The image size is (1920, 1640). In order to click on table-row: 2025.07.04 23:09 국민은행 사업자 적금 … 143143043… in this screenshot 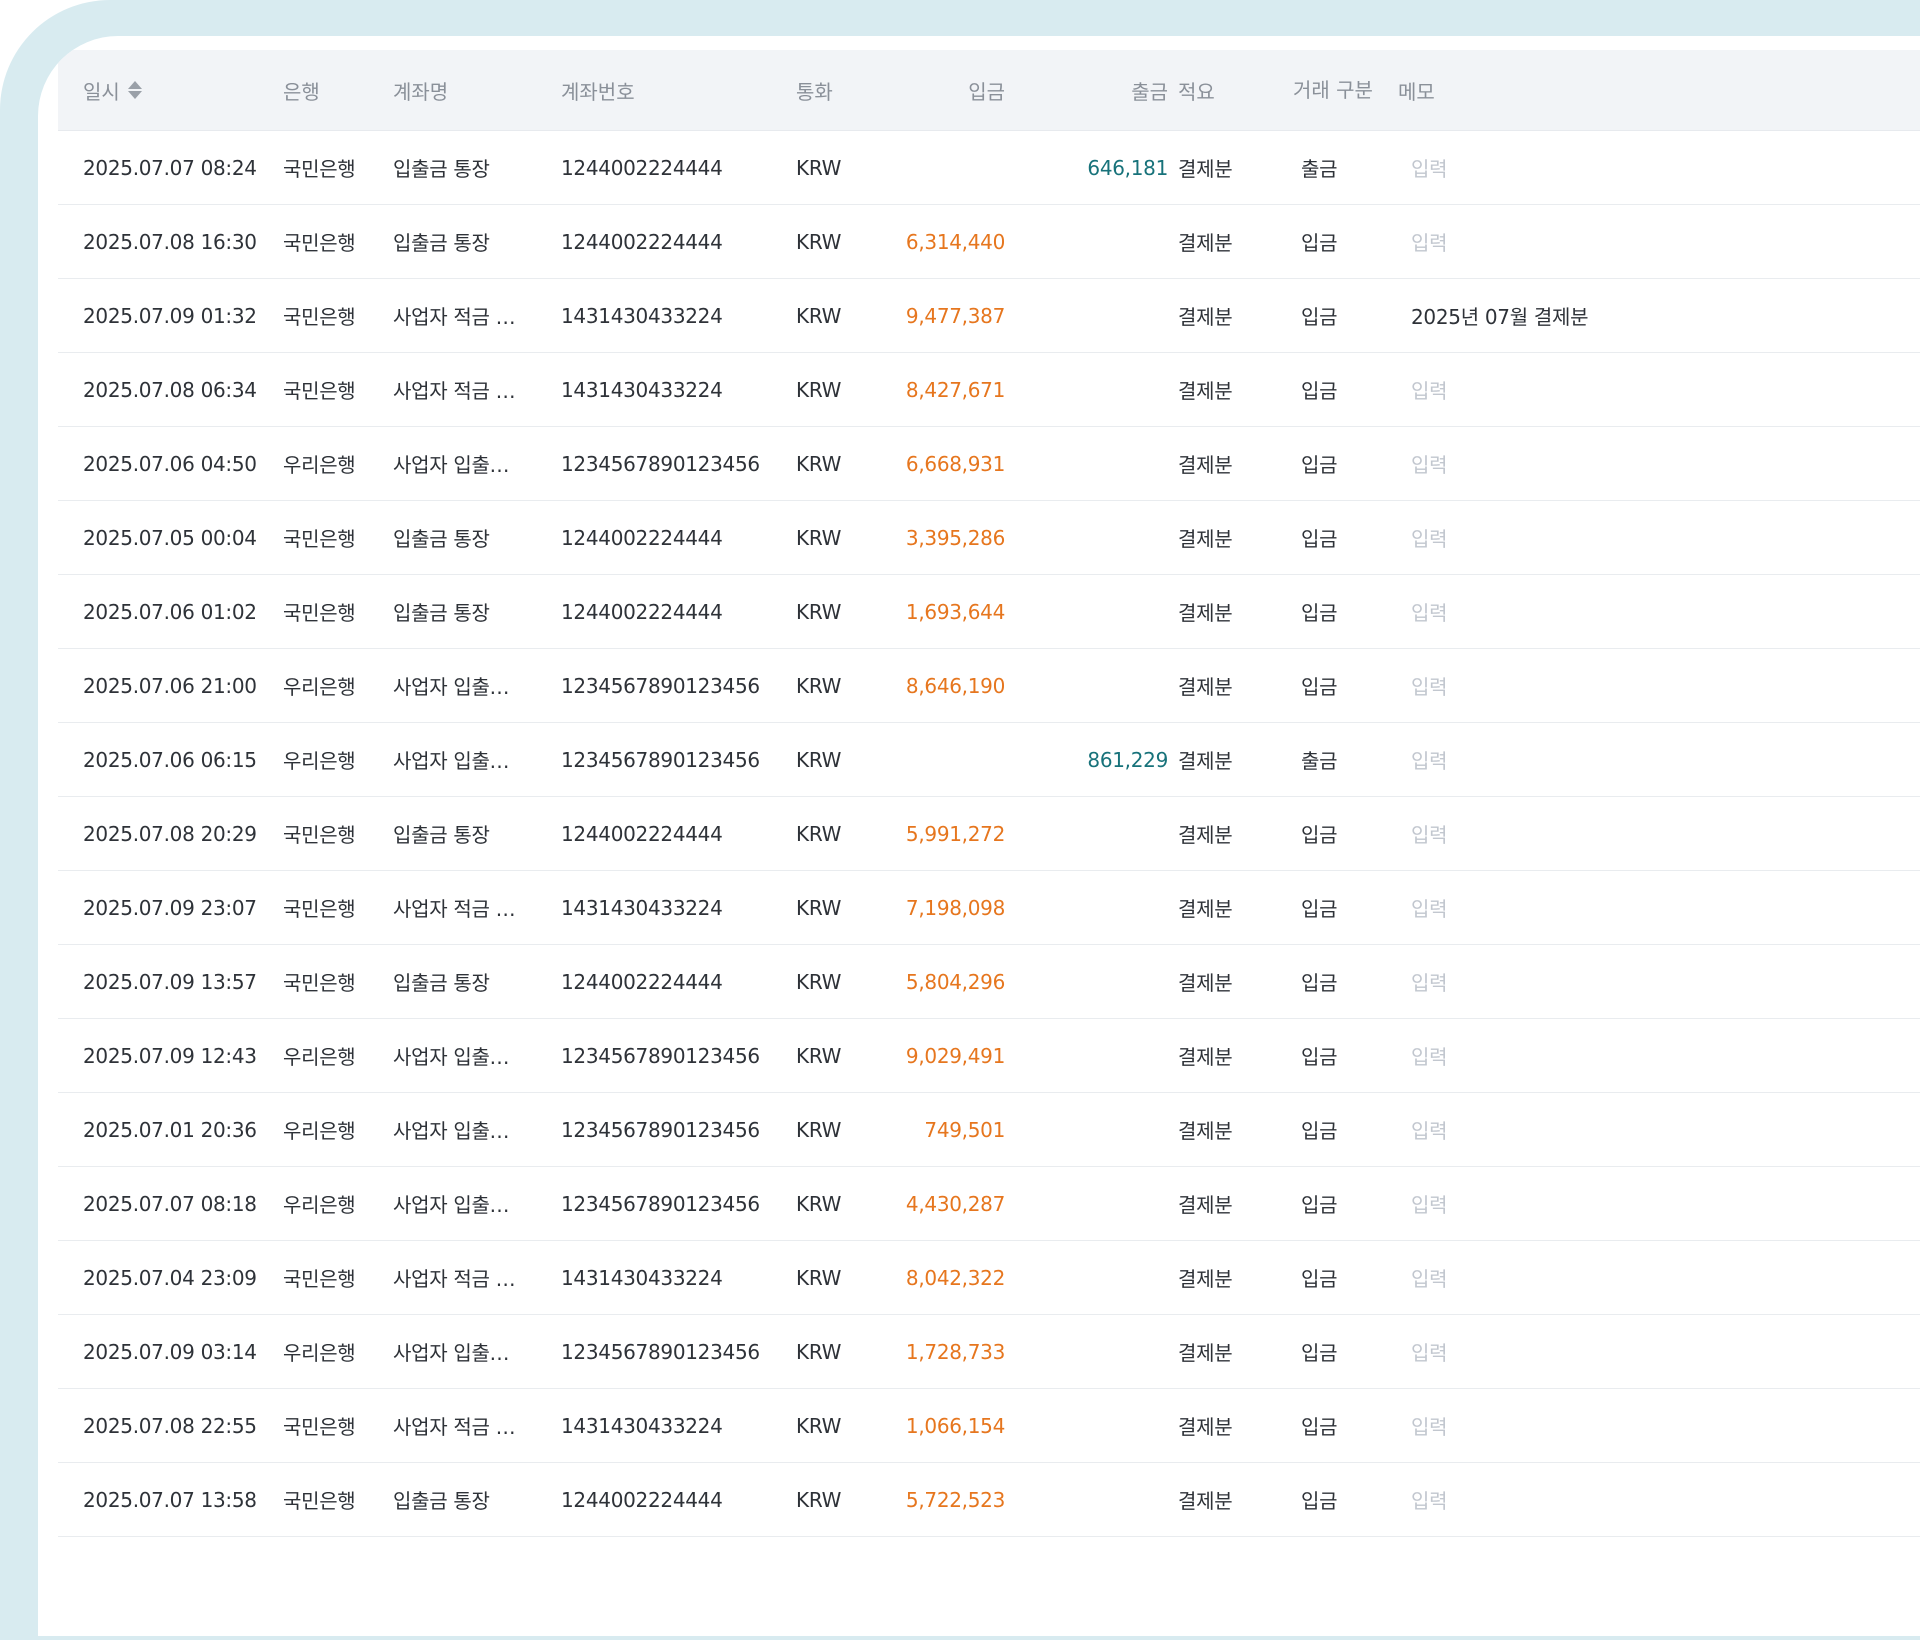, I will do `click(989, 1278)`.